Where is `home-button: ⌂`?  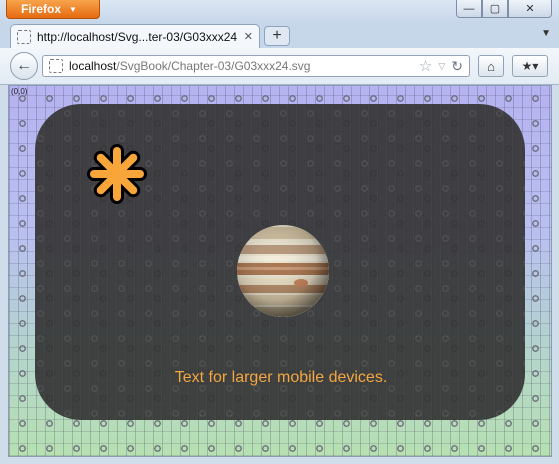 home-button: ⌂ is located at coordinates (491, 66).